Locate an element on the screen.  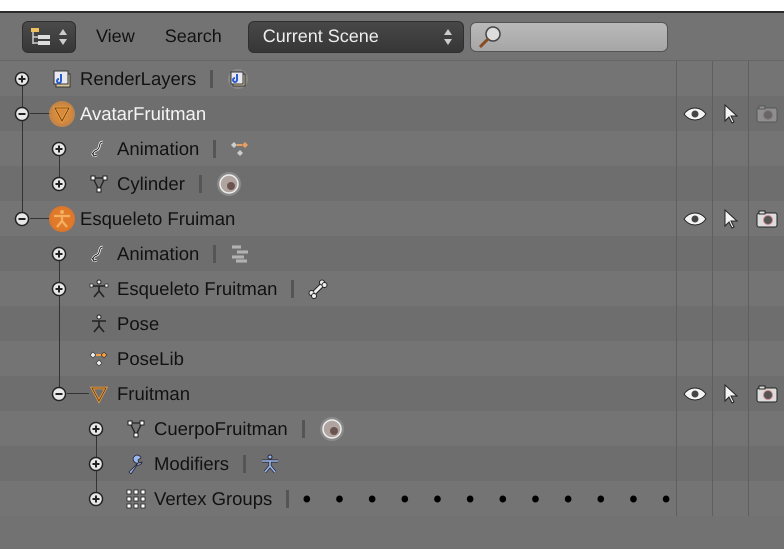
tree-item: AvatarFruitman is located at coordinates (143, 113).